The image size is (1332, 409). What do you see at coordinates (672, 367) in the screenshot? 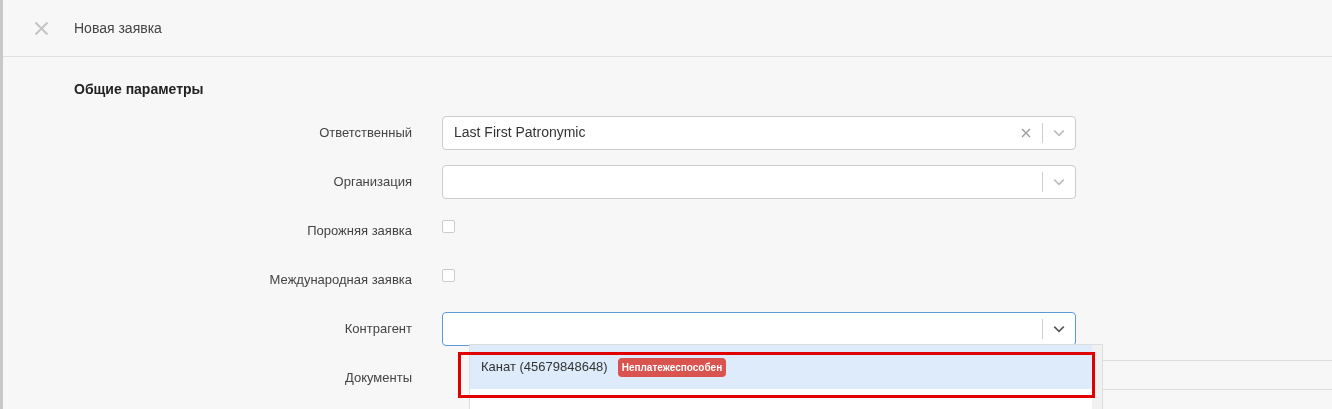
I see `status-badge: Неплатежеспособен` at bounding box center [672, 367].